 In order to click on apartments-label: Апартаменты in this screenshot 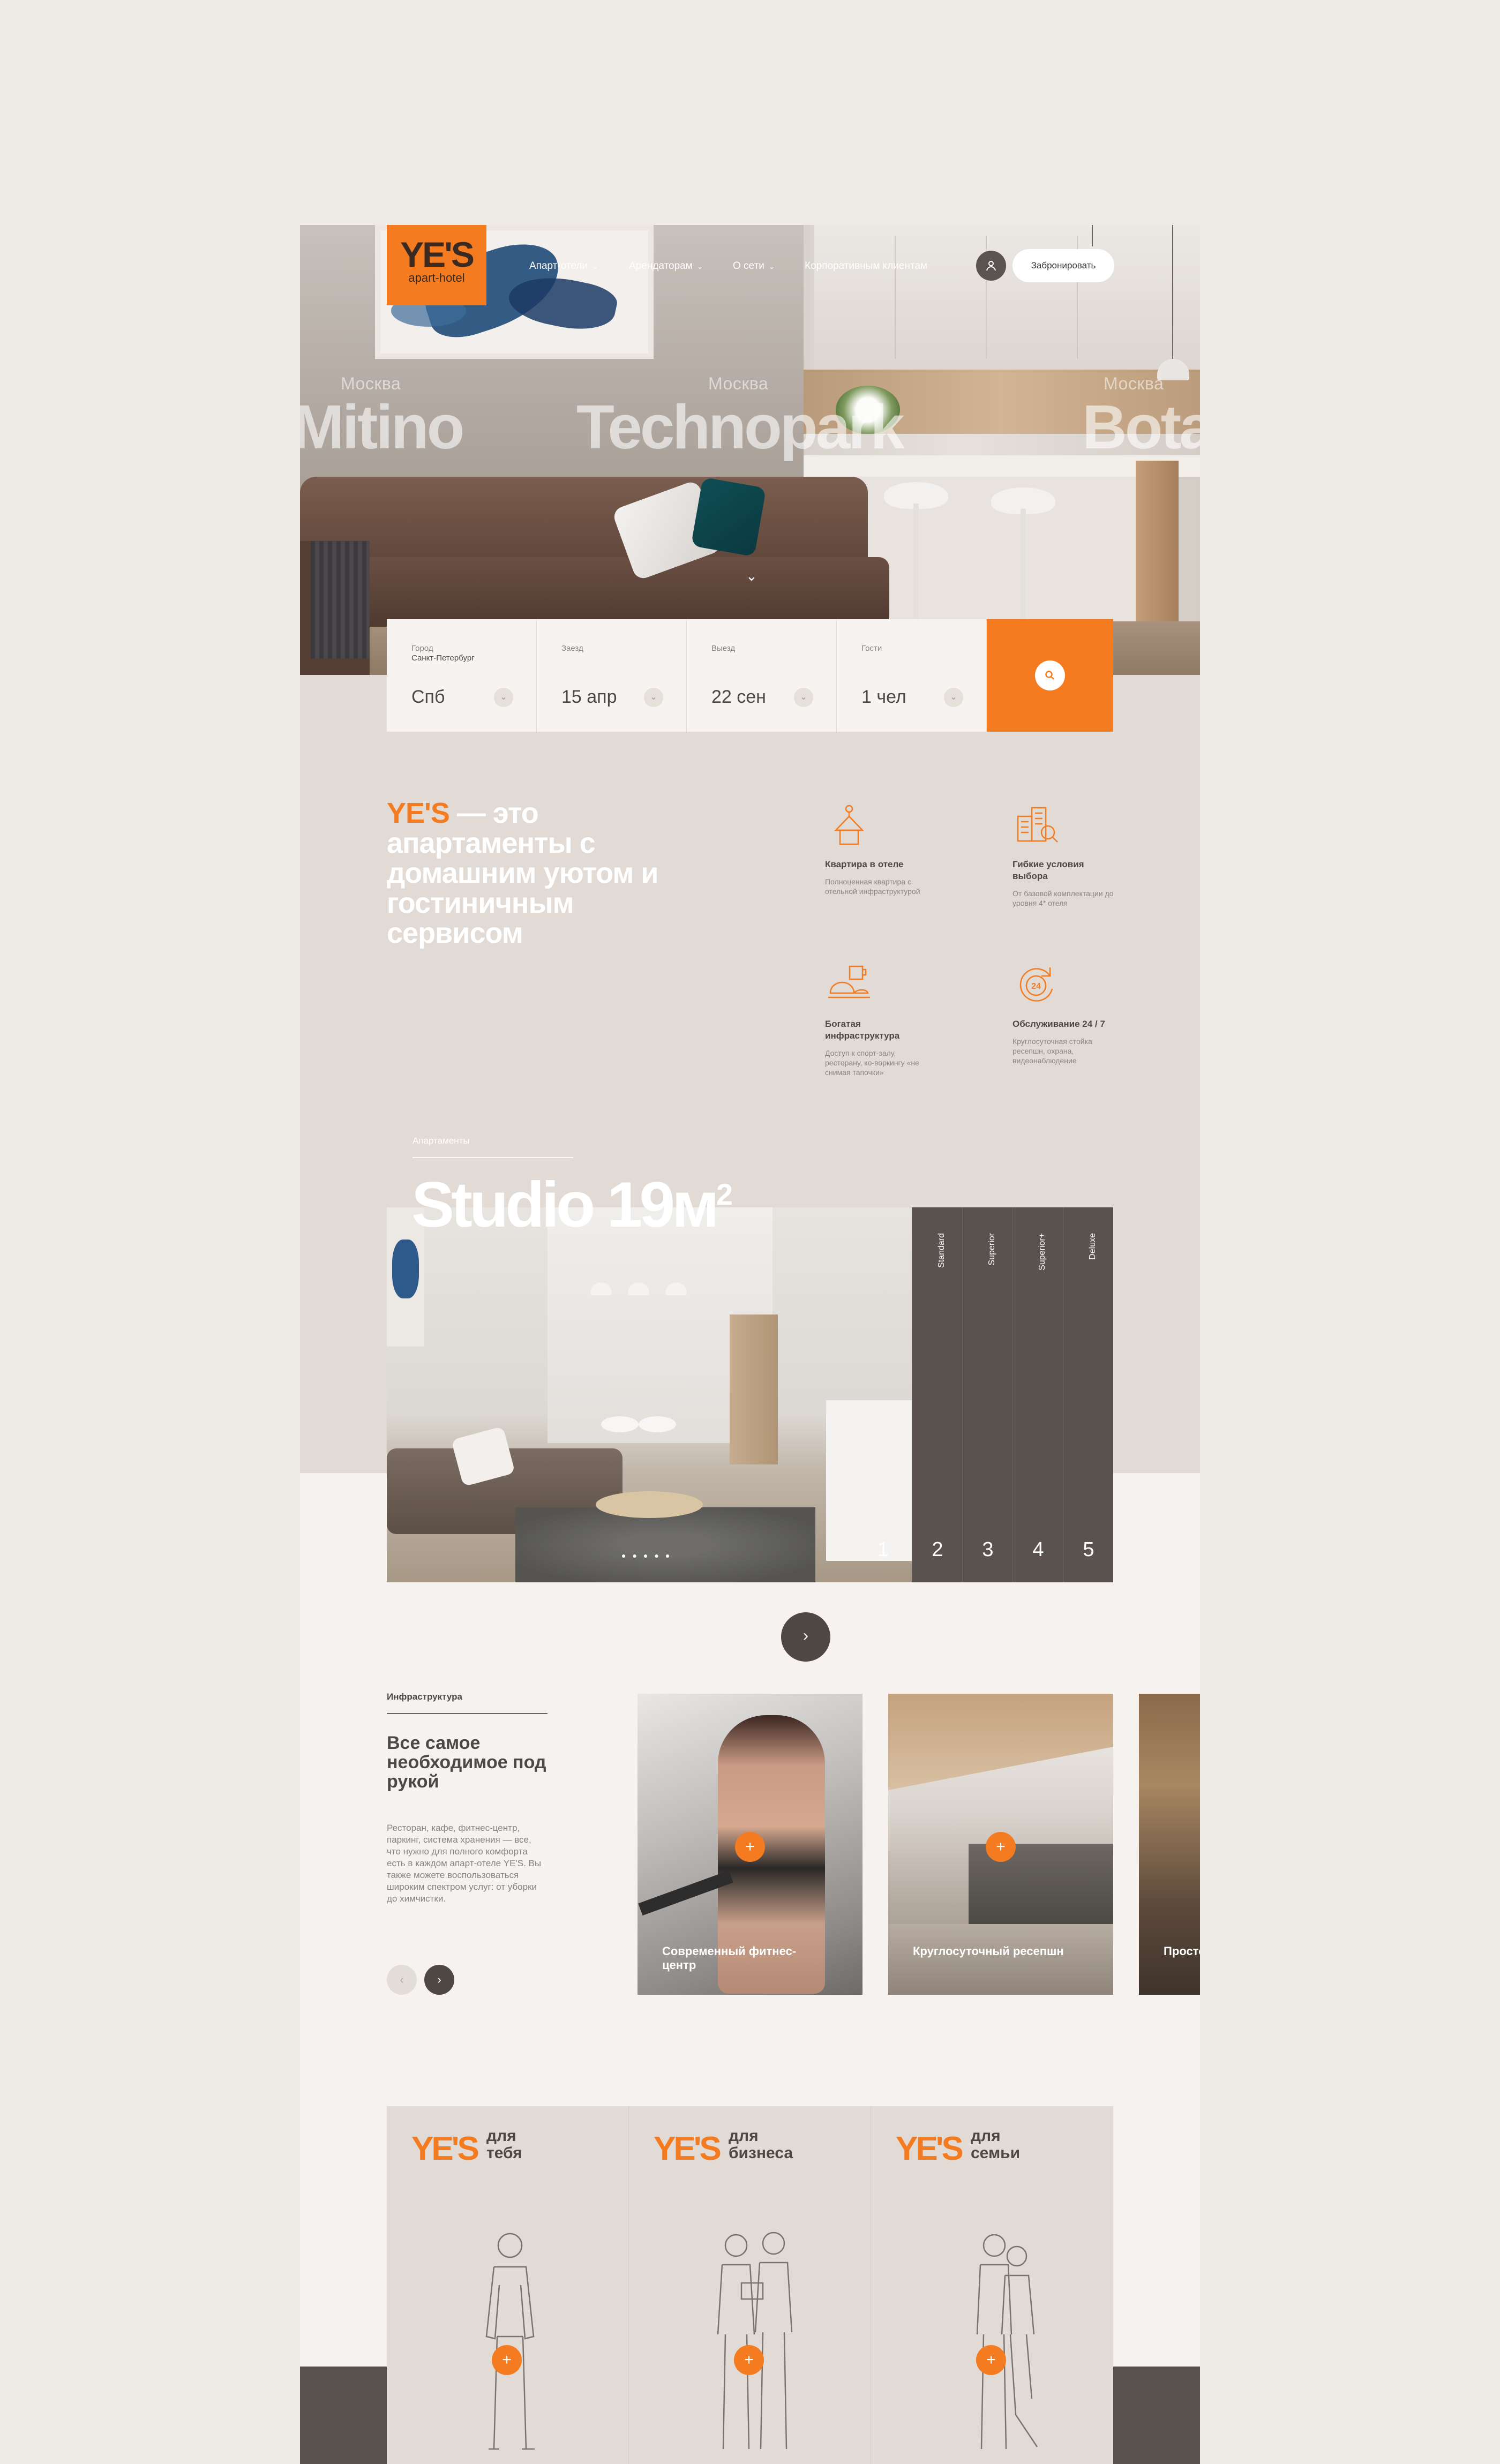, I will do `click(441, 1141)`.